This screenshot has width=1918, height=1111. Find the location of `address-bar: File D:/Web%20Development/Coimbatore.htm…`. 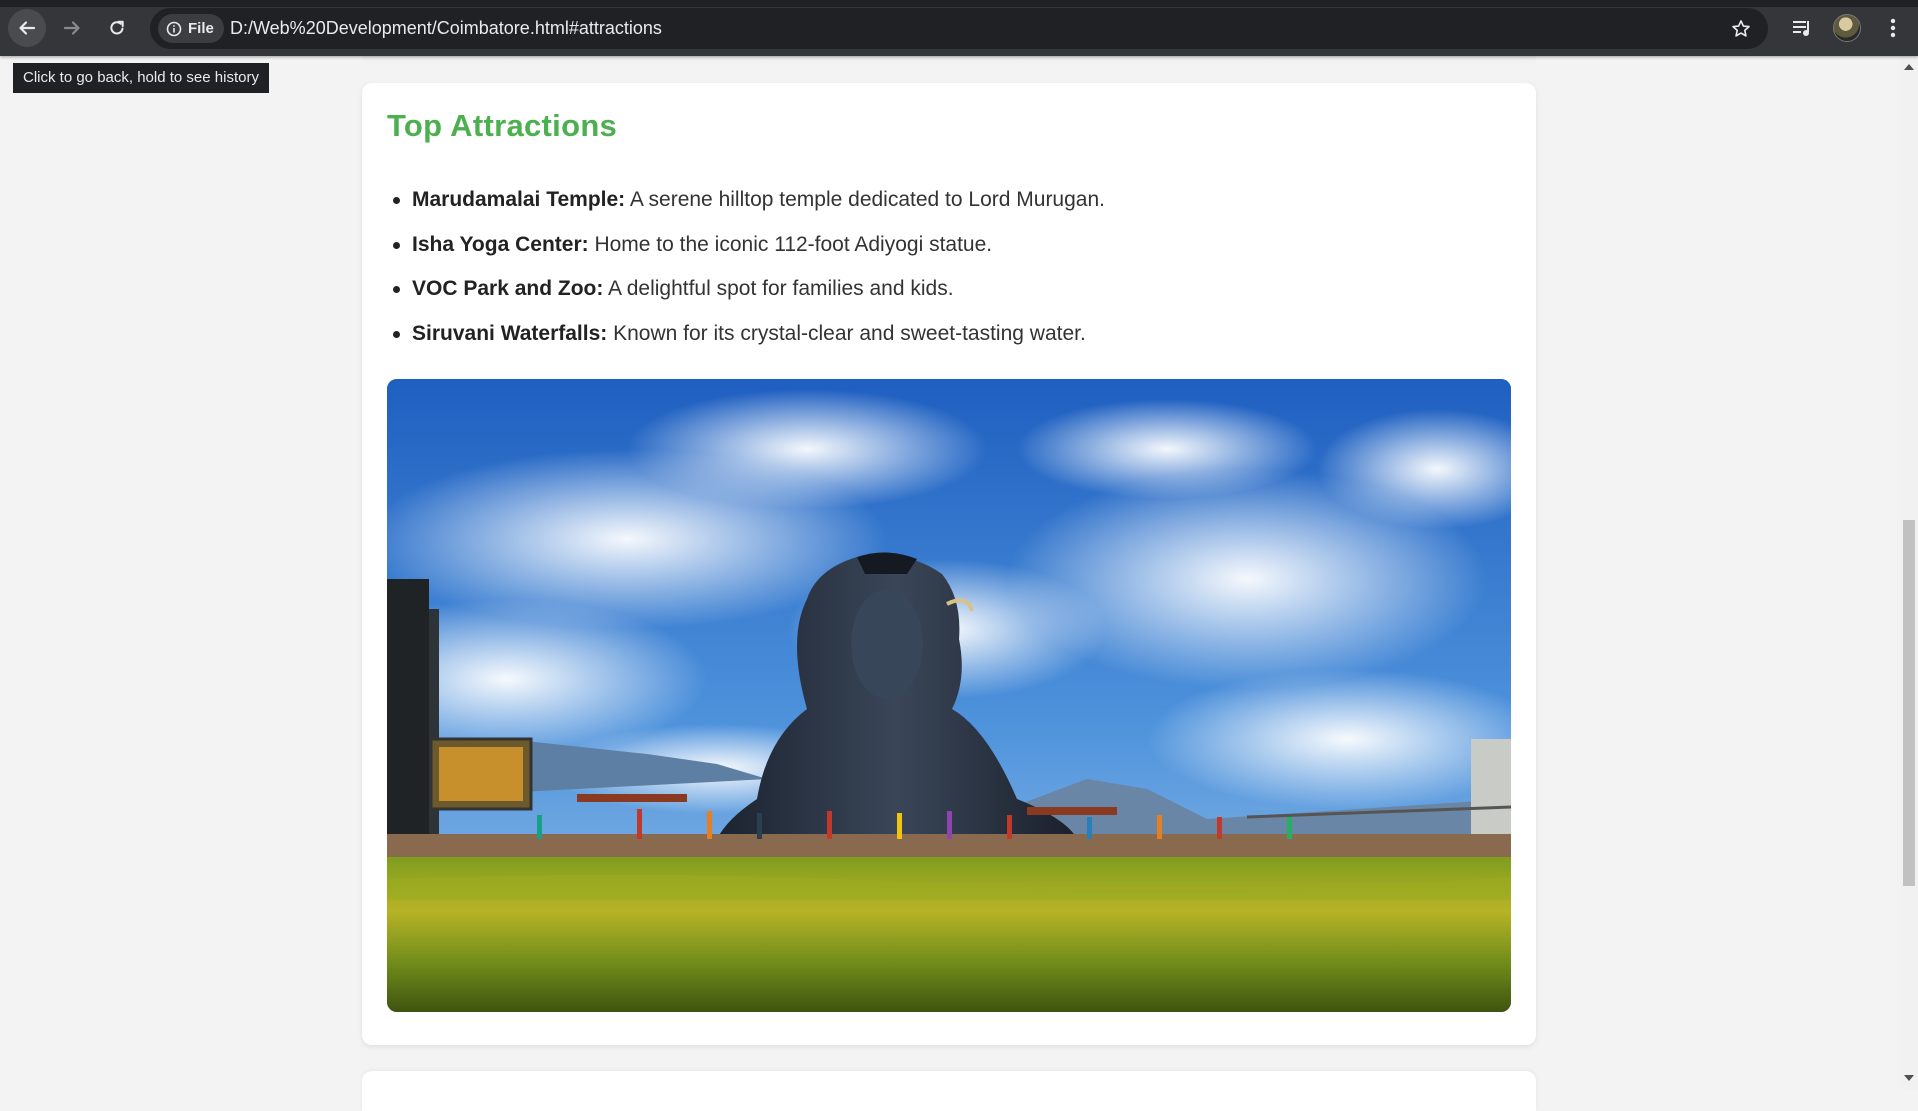

address-bar: File D:/Web%20Development/Coimbatore.htm… is located at coordinates (959, 28).